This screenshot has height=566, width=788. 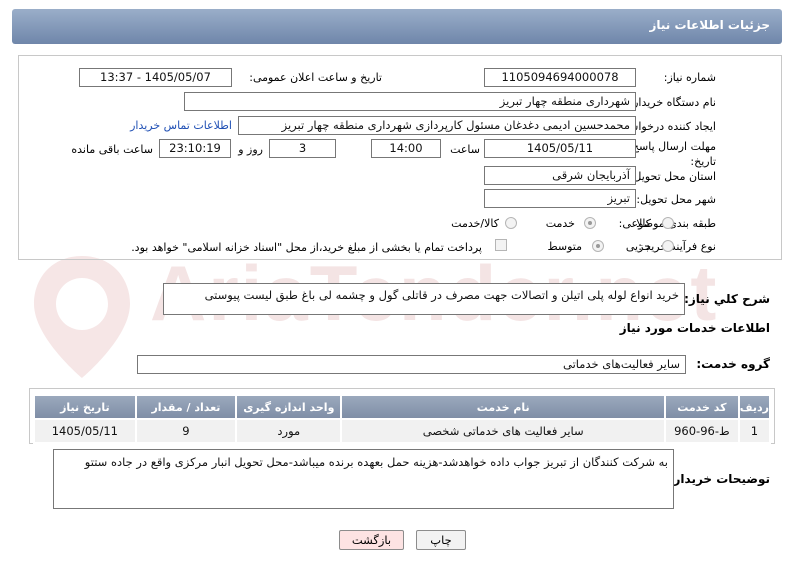 What do you see at coordinates (668, 246) in the screenshot?
I see `purchase-partial-radio` at bounding box center [668, 246].